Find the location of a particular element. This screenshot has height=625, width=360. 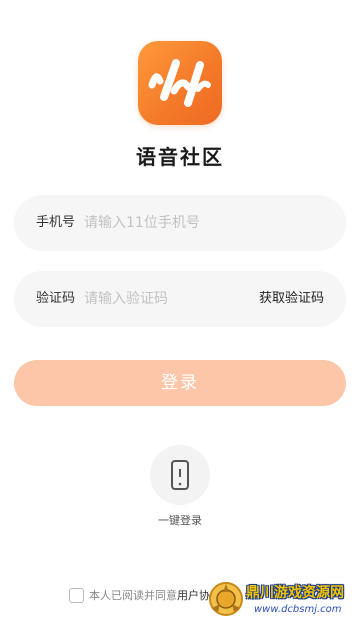

voice-wave-logo-icon is located at coordinates (179, 83).